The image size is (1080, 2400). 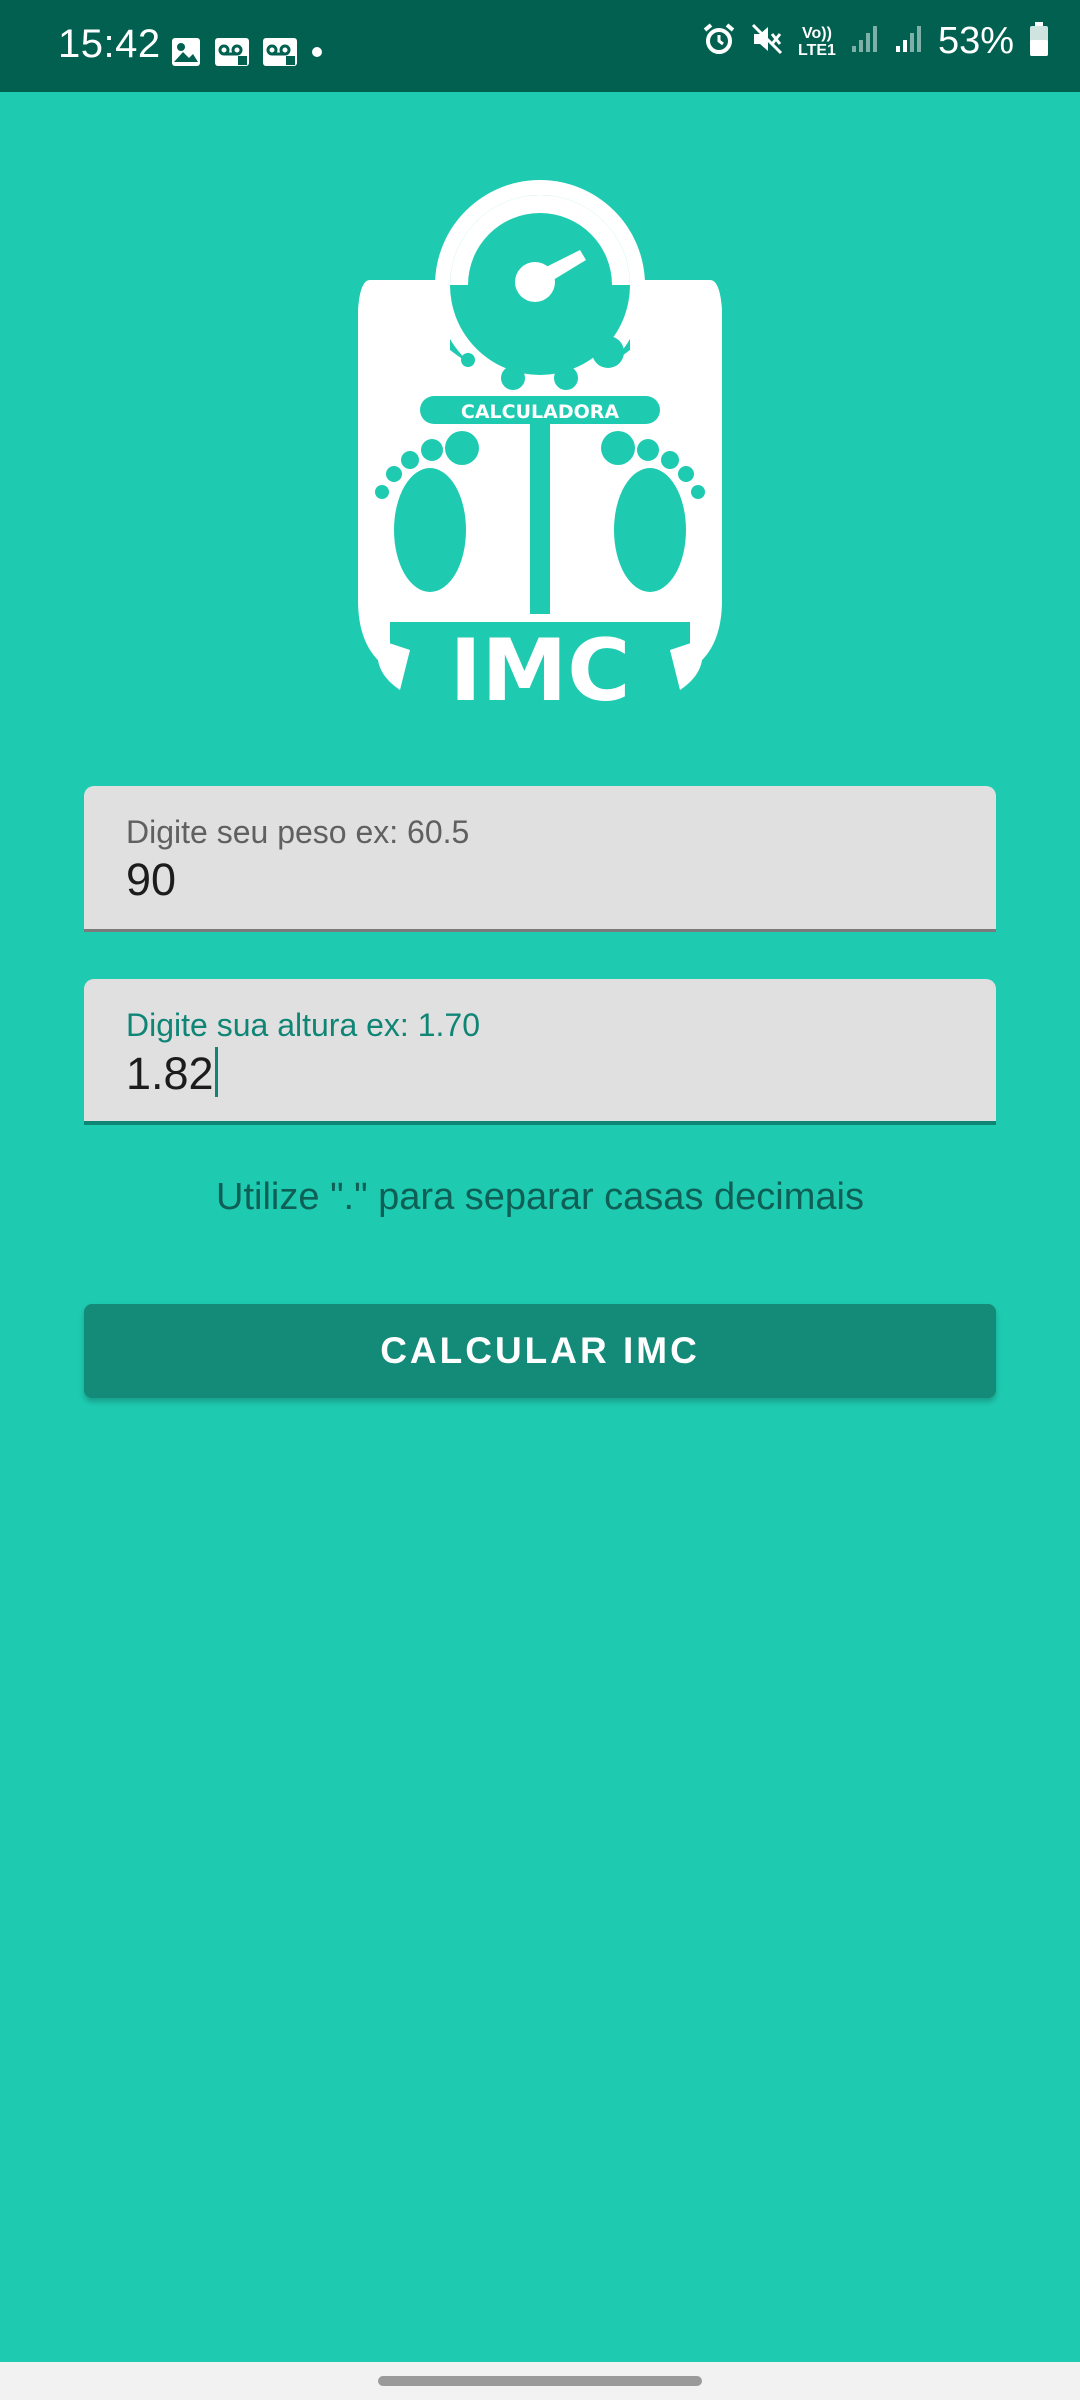 I want to click on alarm-icon, so click(x=719, y=41).